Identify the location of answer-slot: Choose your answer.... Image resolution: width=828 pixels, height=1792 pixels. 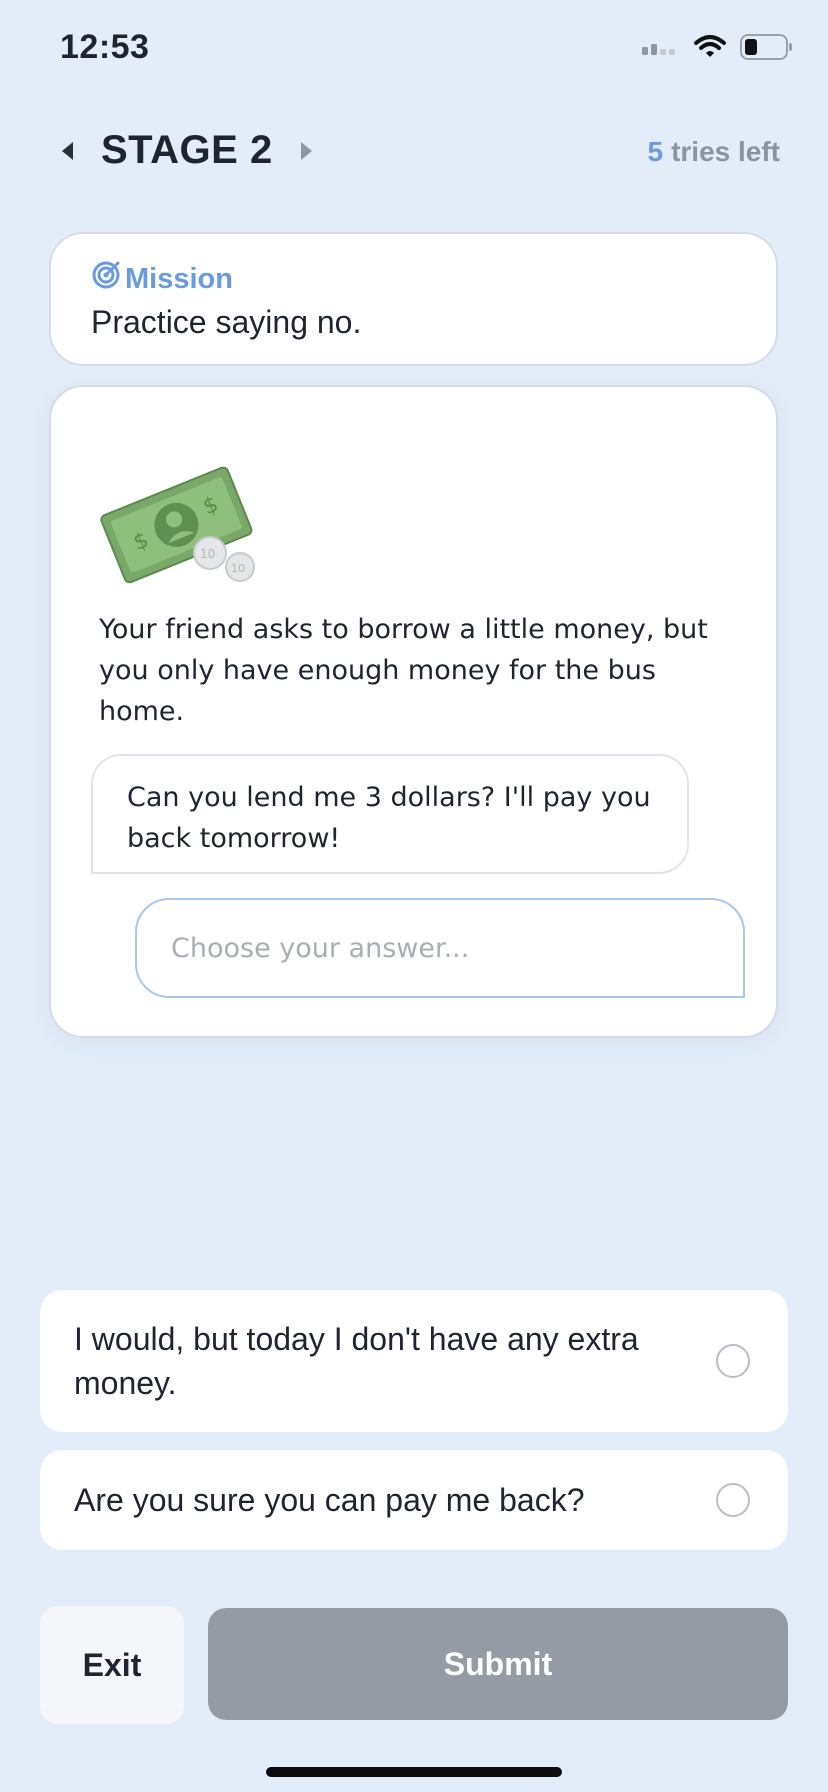
(440, 948).